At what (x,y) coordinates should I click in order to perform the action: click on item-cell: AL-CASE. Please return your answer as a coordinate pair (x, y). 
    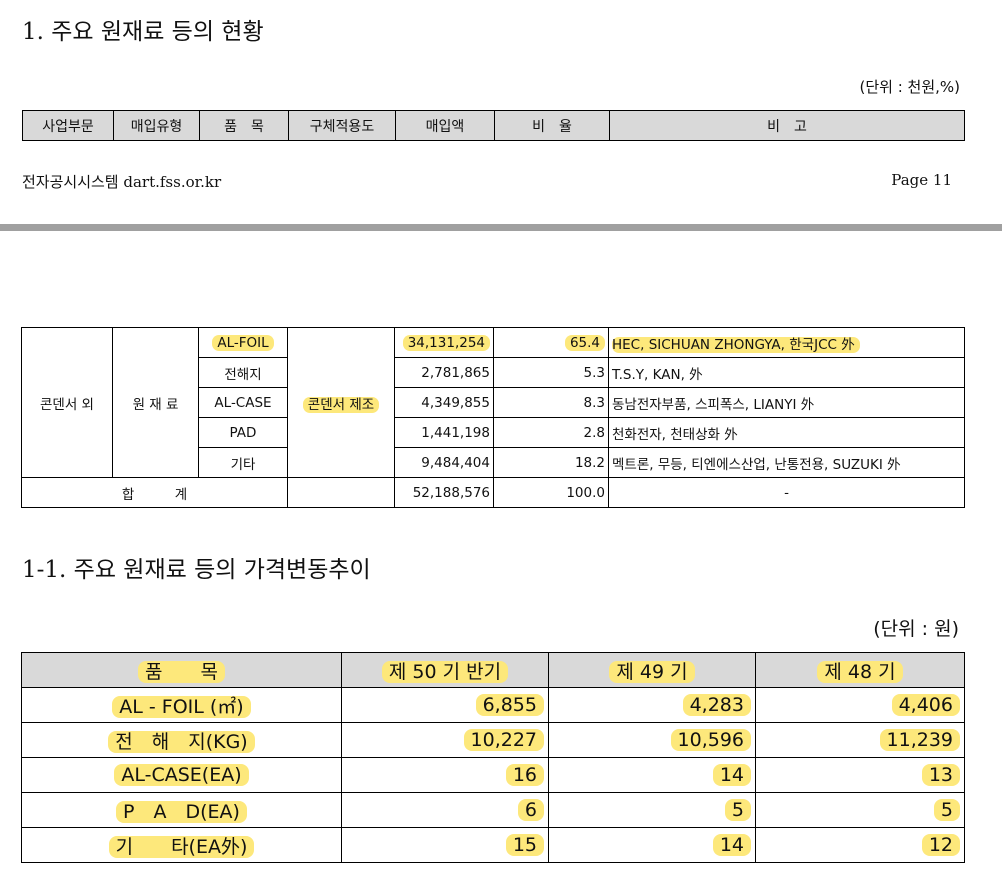
    Looking at the image, I should click on (243, 402).